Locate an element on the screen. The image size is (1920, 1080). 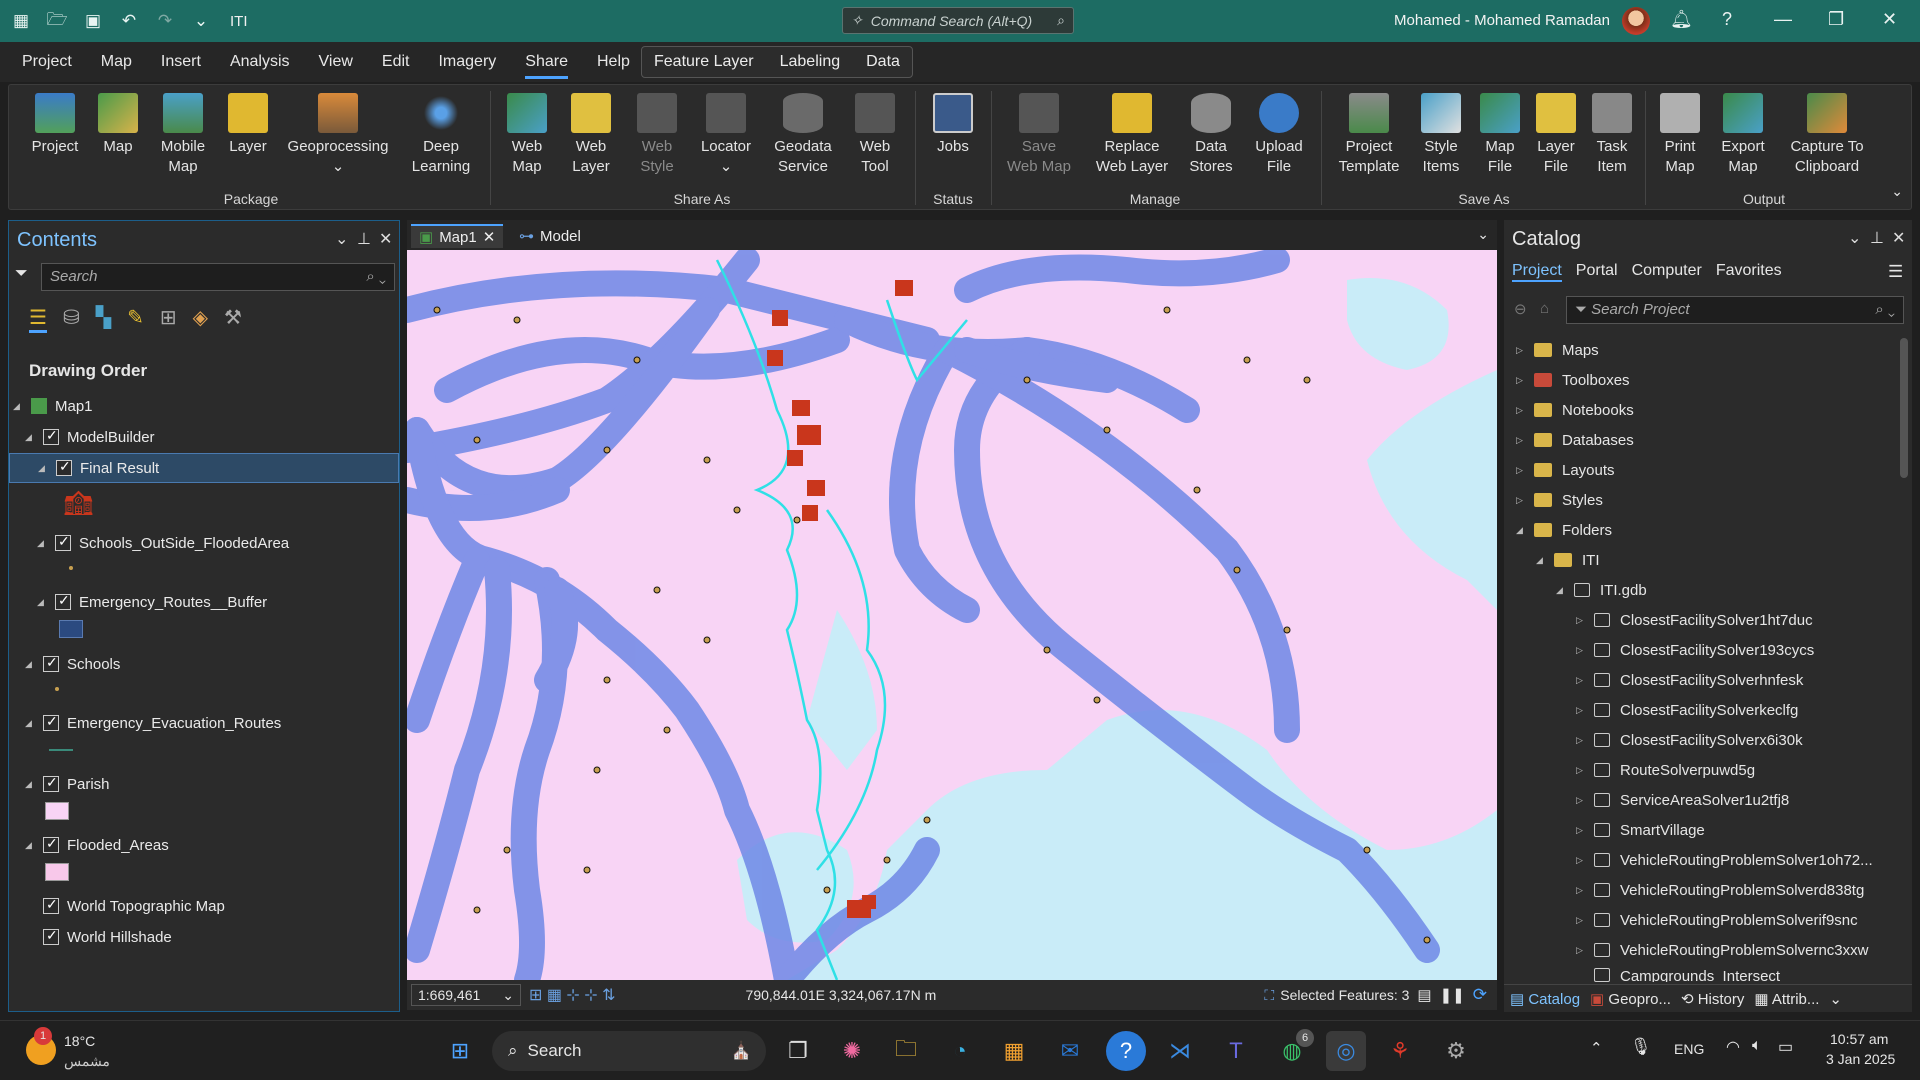
gdb-item: ▷ ServiceAreaSolver1u2tfj8 is located at coordinates (1682, 800).